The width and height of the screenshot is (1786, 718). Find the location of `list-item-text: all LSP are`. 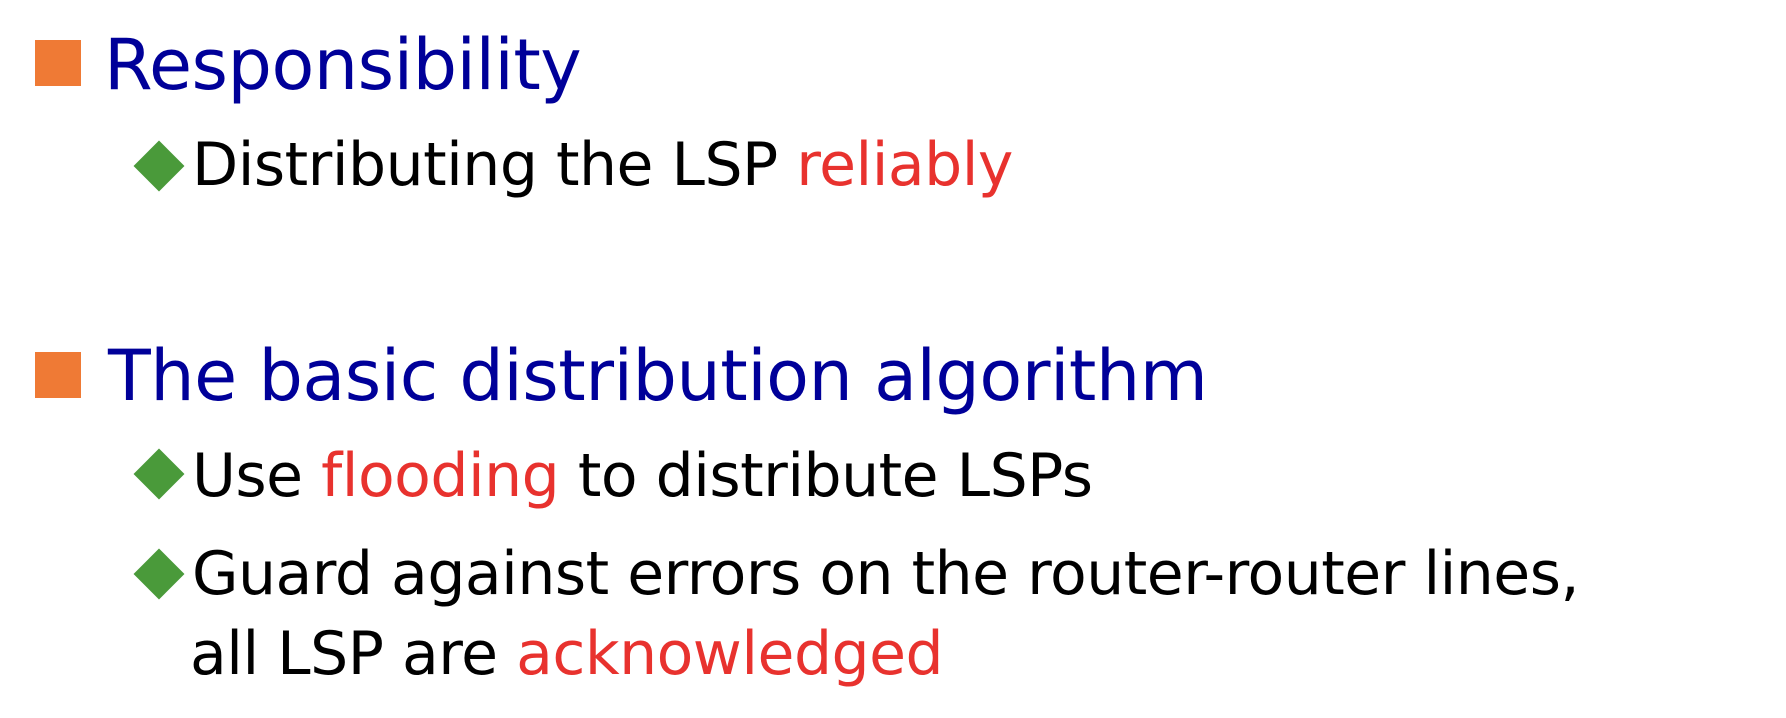

list-item-text: all LSP are is located at coordinates (353, 654).